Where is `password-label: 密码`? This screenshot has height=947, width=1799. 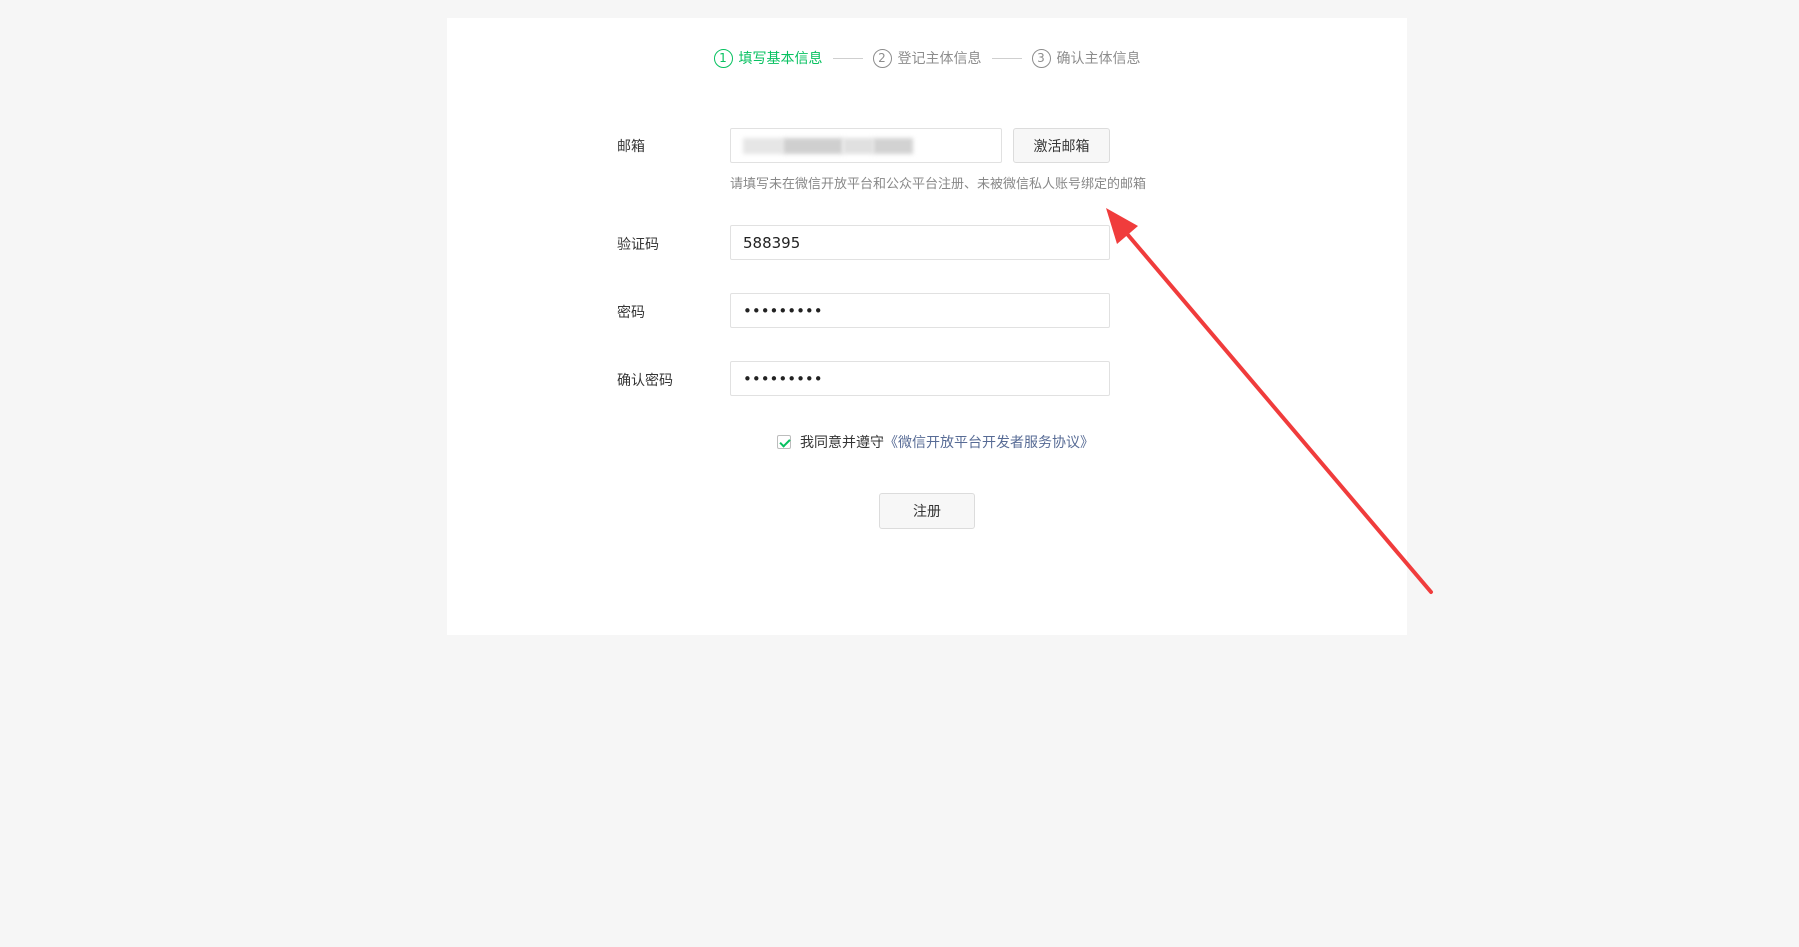 password-label: 密码 is located at coordinates (631, 313).